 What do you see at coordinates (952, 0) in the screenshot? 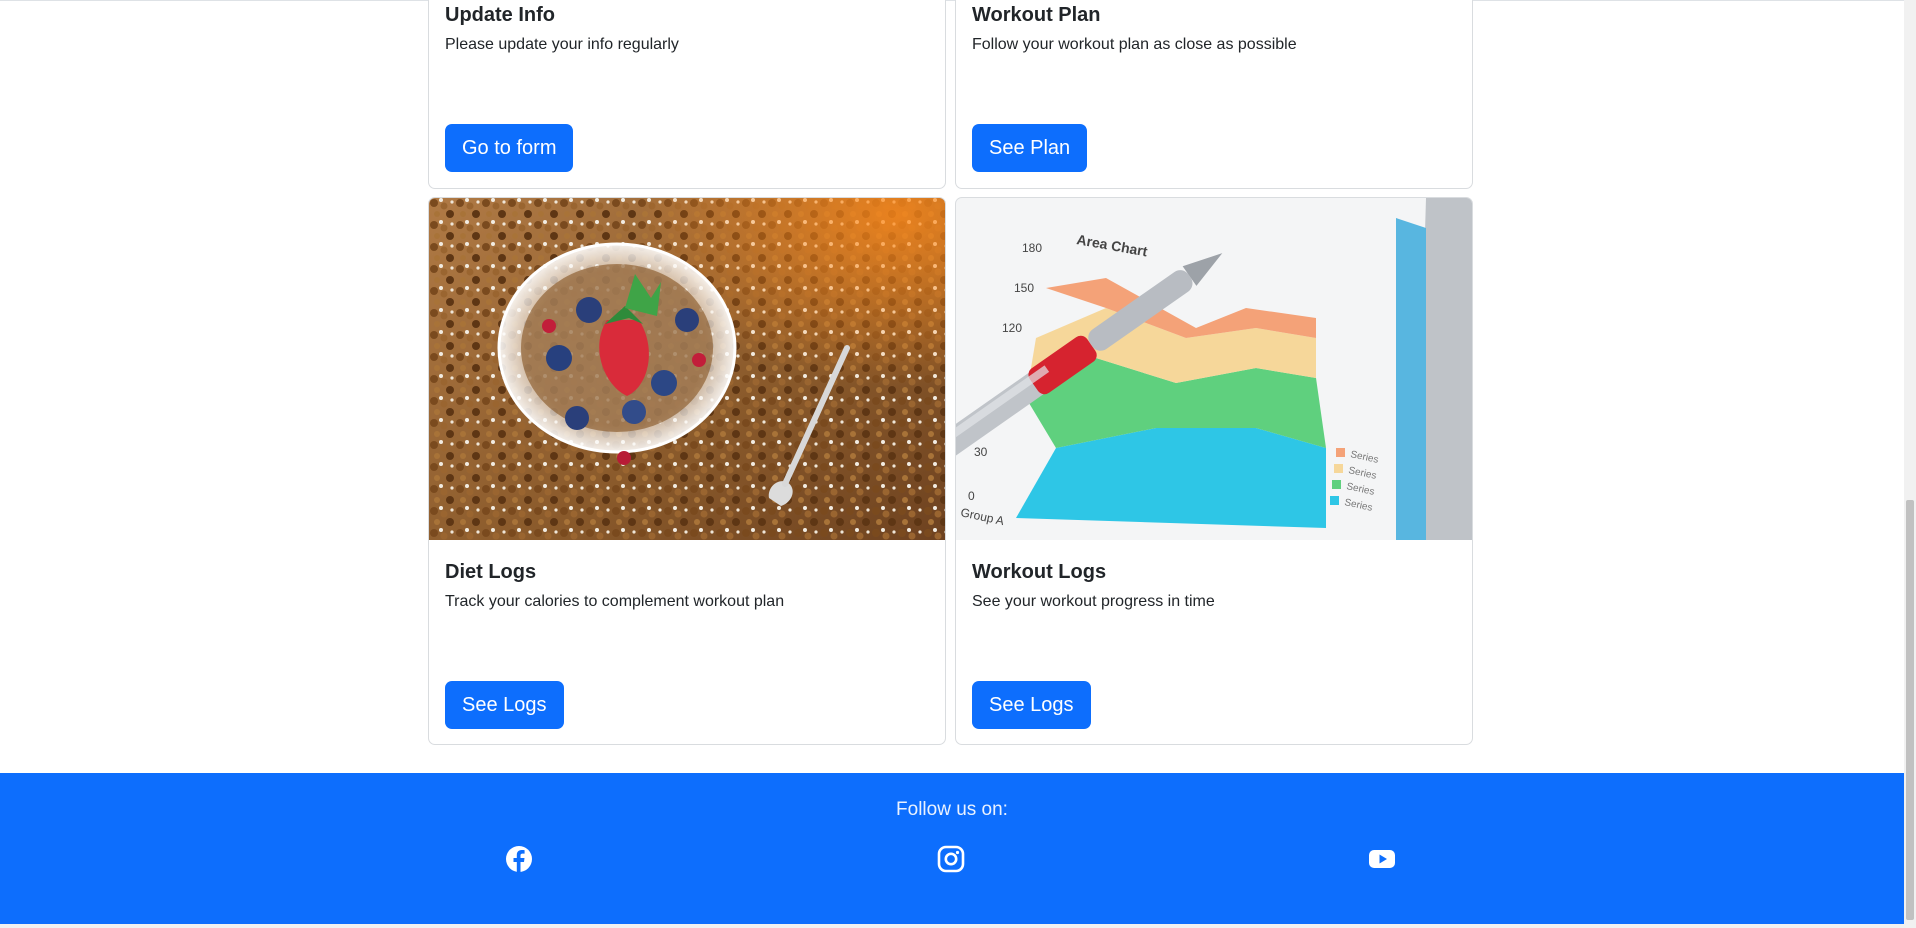
I see `top-divider` at bounding box center [952, 0].